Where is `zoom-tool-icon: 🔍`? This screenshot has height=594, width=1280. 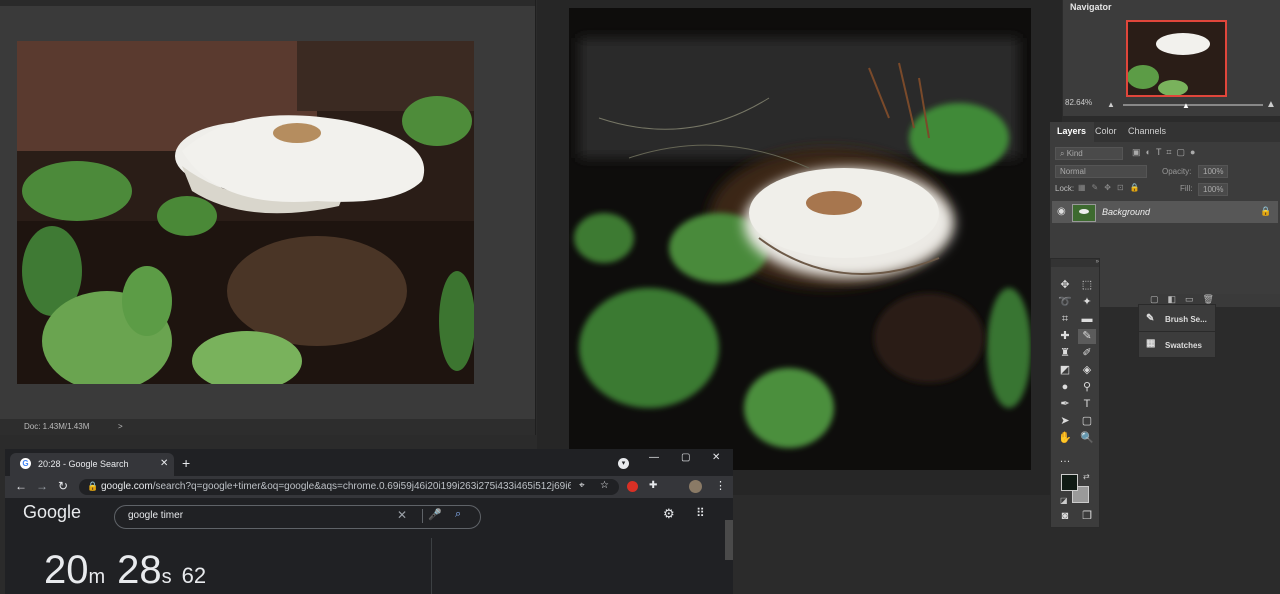
zoom-tool-icon: 🔍 is located at coordinates (1087, 438).